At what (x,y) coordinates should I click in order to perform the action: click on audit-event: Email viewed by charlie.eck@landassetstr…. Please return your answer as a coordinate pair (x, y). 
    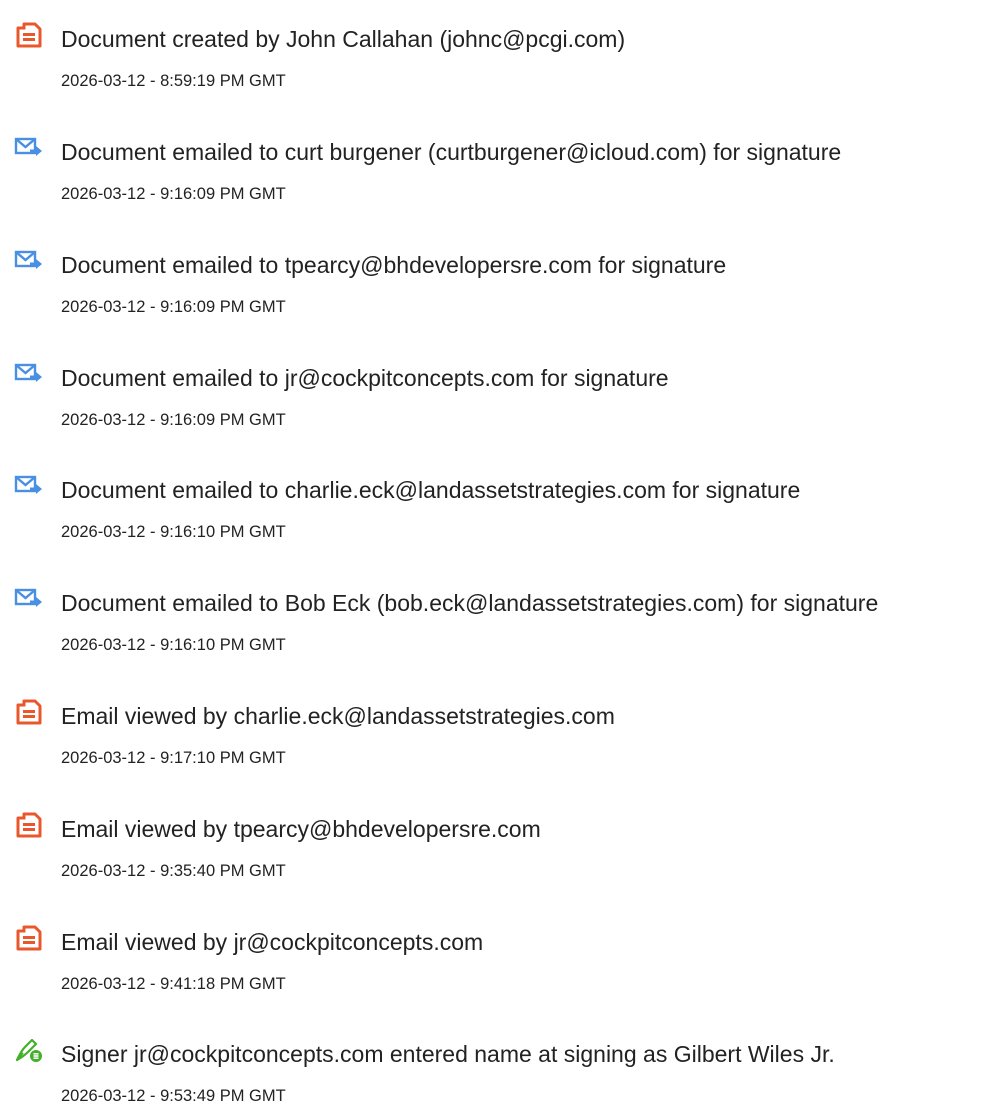
    Looking at the image, I should click on (504, 729).